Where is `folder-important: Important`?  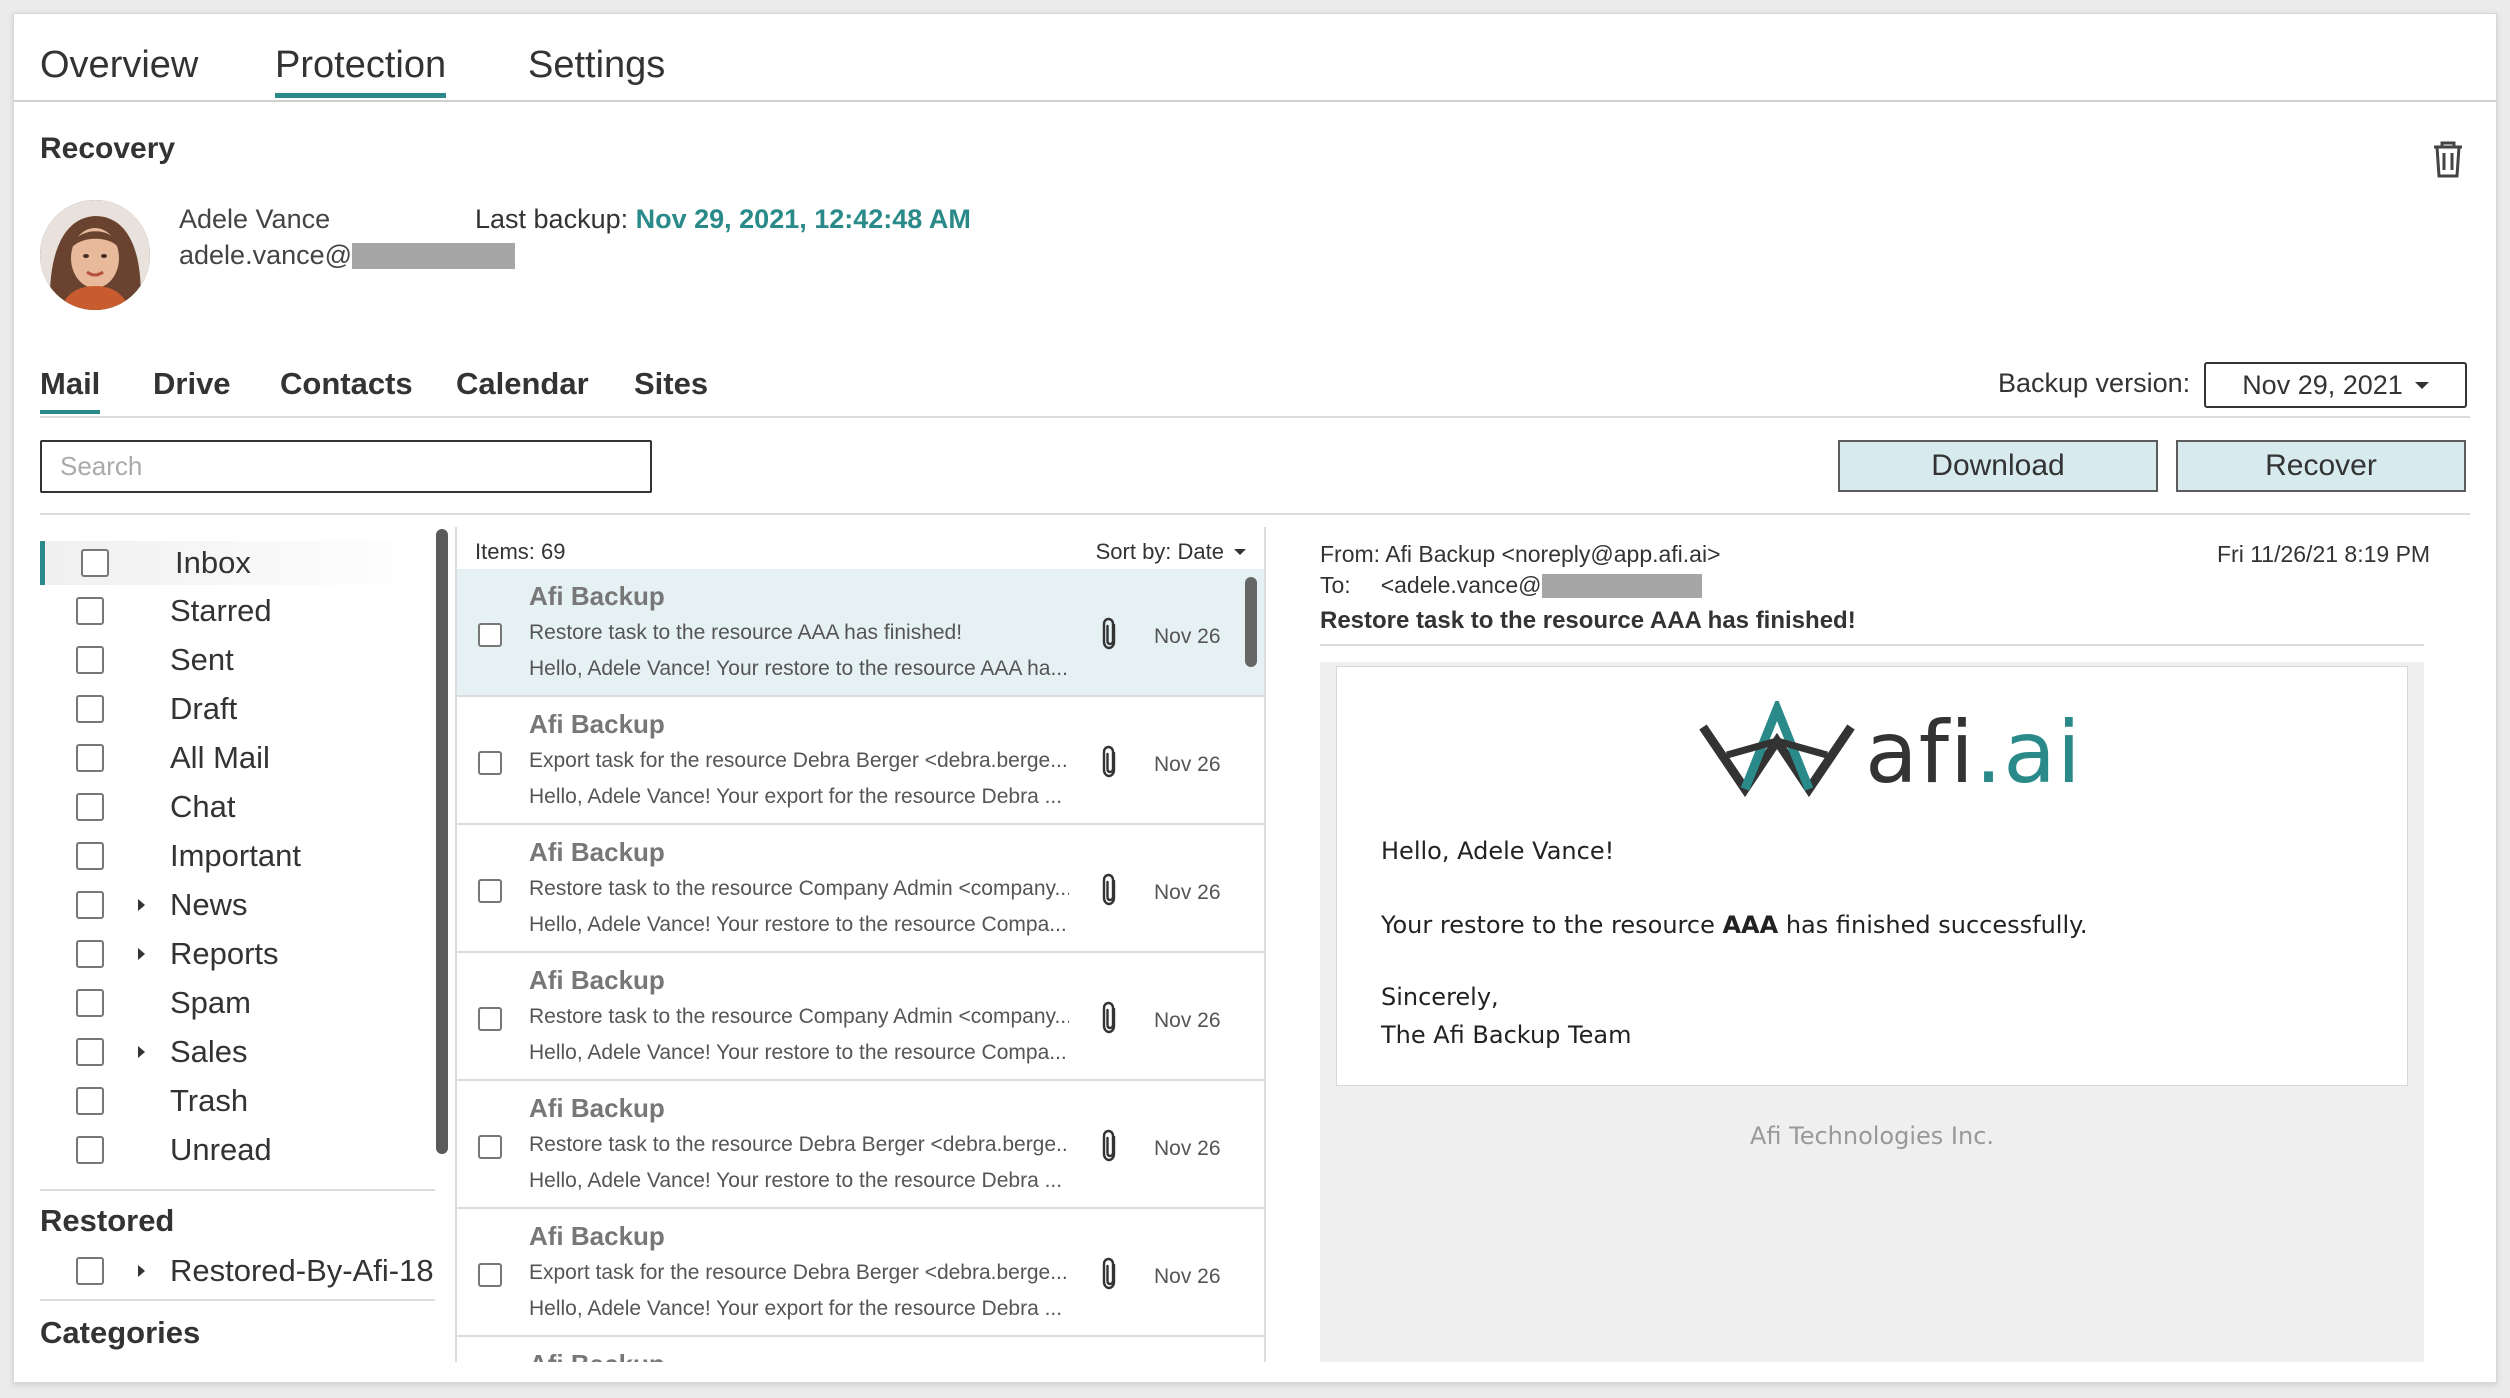
folder-important: Important is located at coordinates (235, 856).